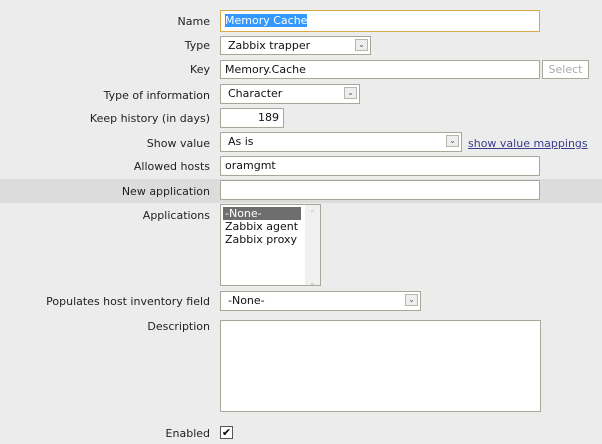 The height and width of the screenshot is (444, 602). What do you see at coordinates (320, 301) in the screenshot?
I see `inventory-field-select: -None- ⌄` at bounding box center [320, 301].